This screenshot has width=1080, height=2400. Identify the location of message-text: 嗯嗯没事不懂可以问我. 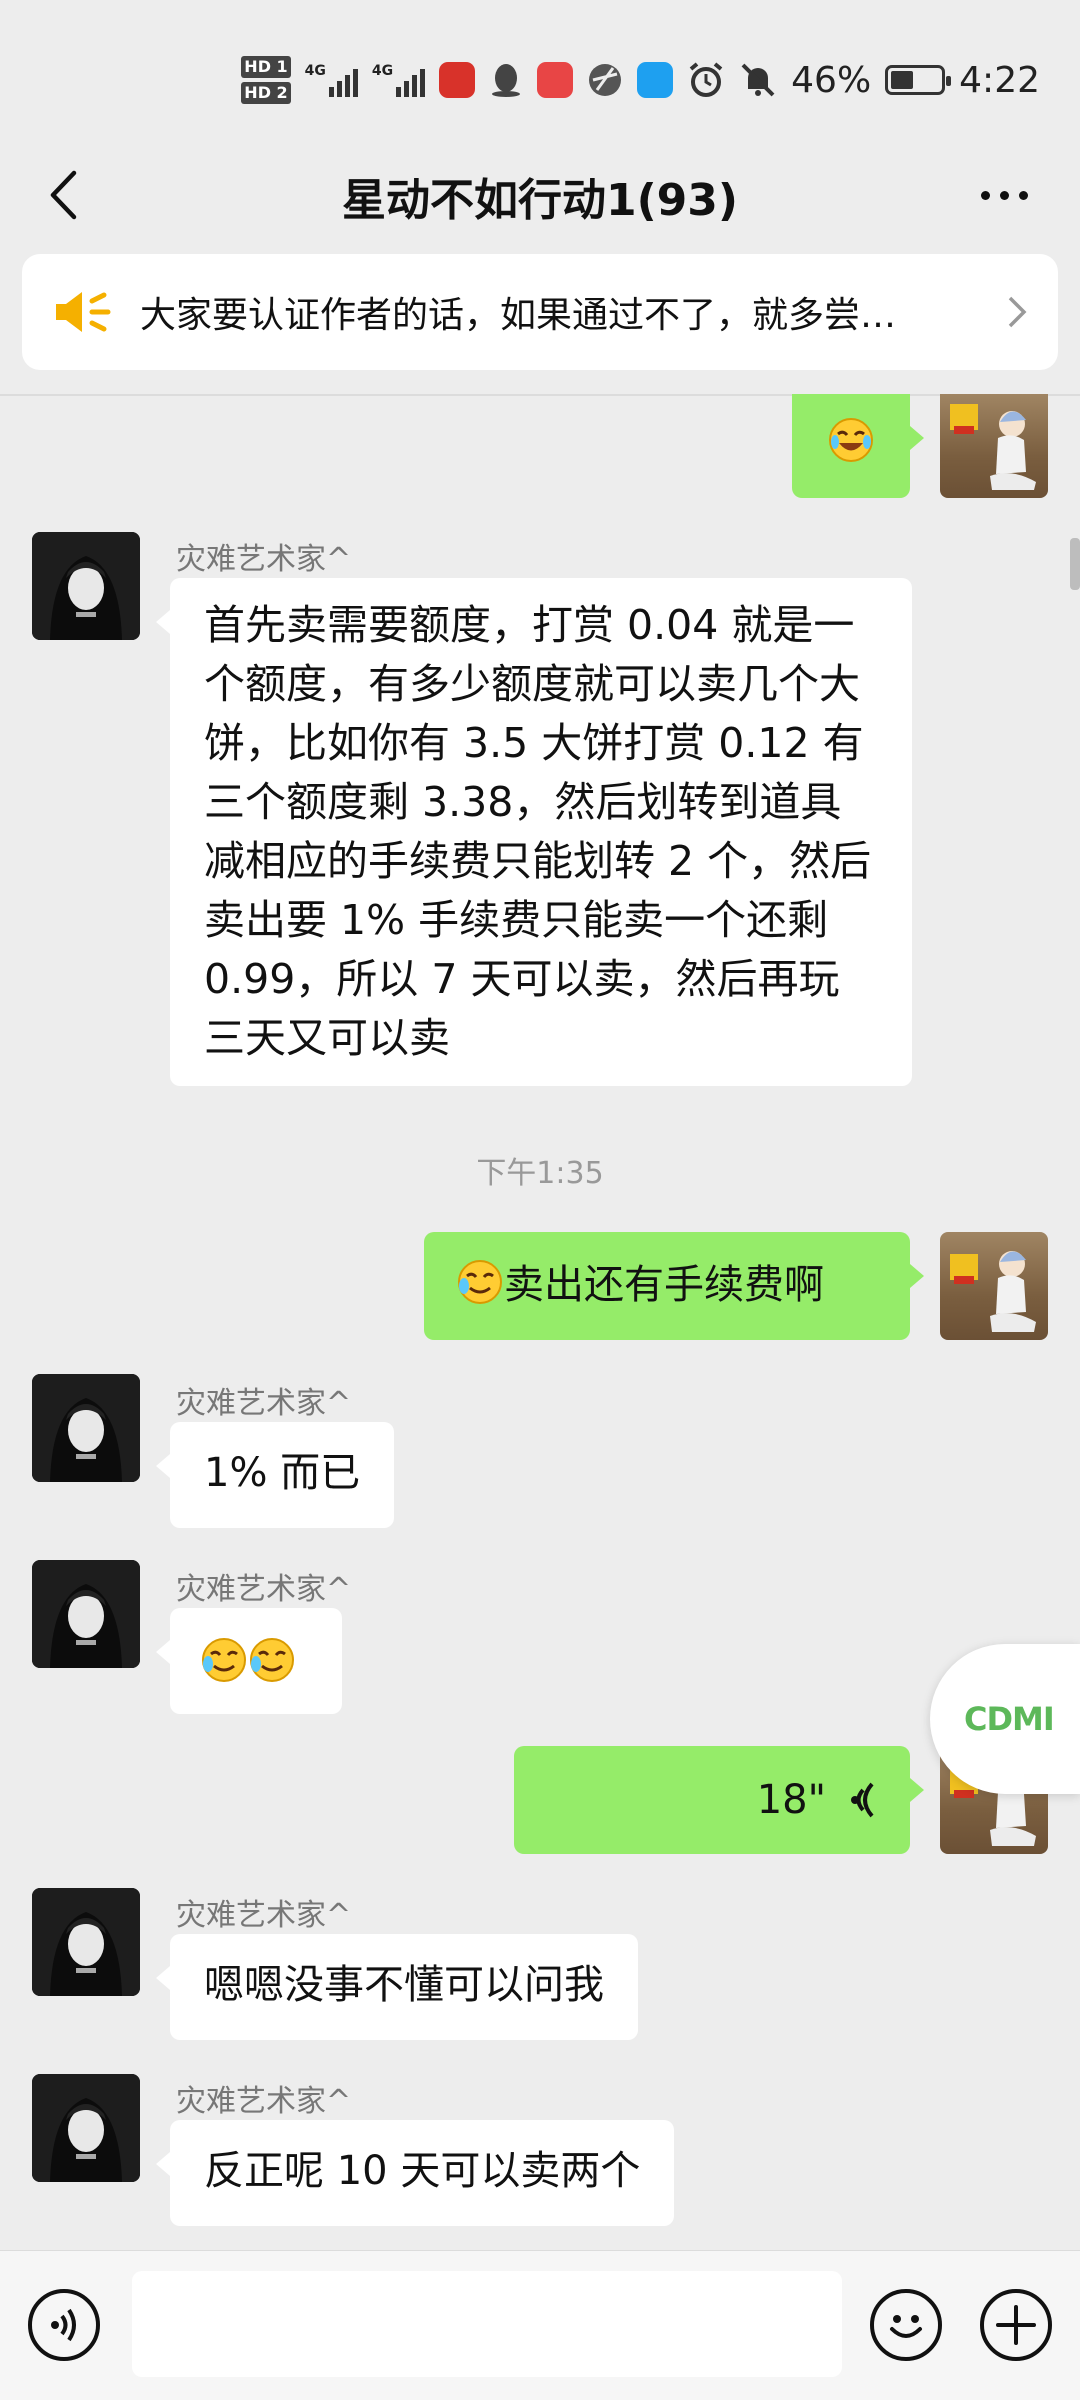
(404, 1985).